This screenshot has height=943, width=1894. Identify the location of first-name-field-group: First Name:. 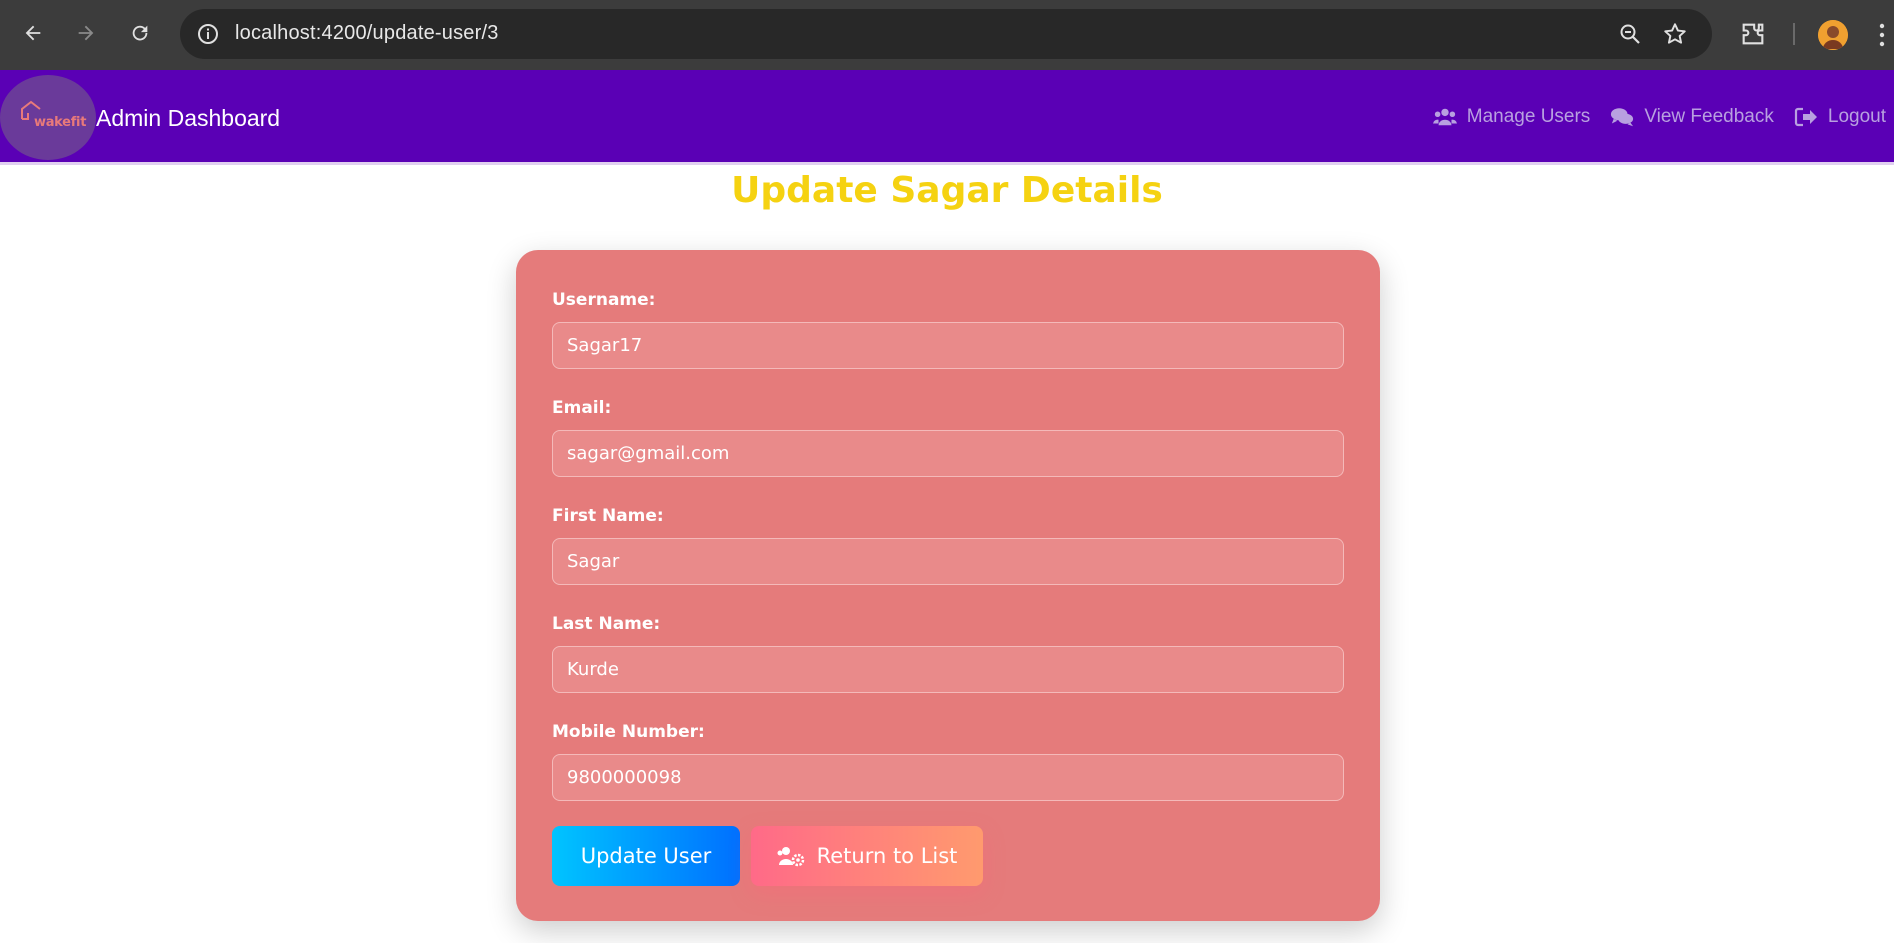
(948, 545).